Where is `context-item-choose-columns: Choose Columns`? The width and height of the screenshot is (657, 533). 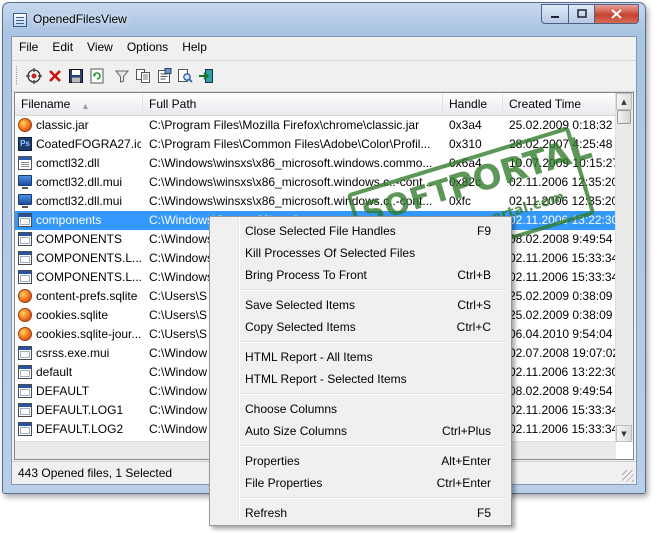
context-item-choose-columns: Choose Columns is located at coordinates (360, 409).